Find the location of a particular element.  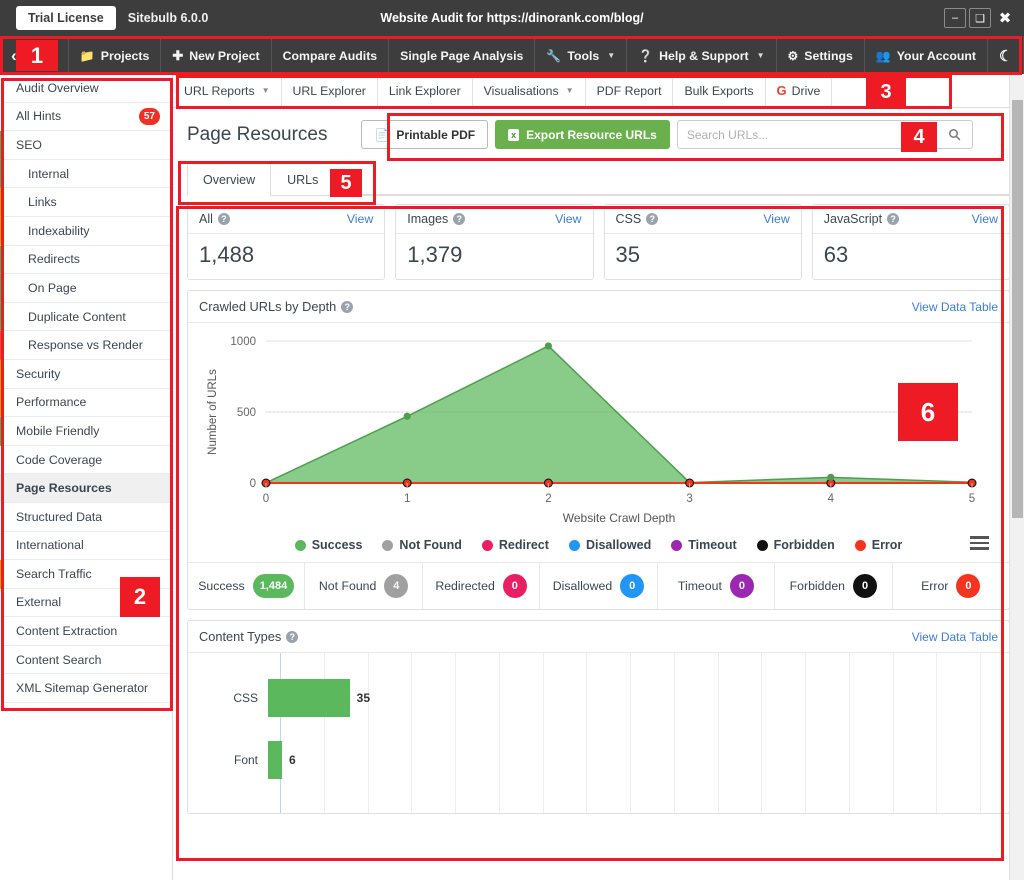

status-cell-disallowed: Disallowed 0 is located at coordinates (599, 586).